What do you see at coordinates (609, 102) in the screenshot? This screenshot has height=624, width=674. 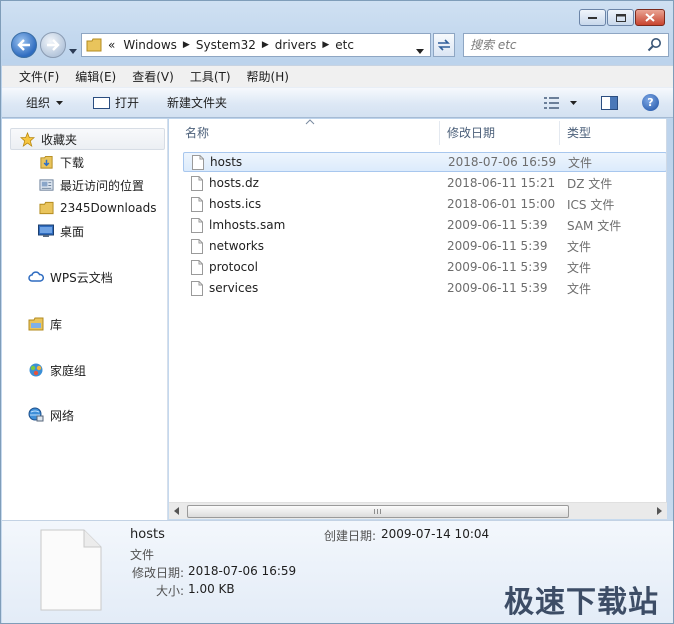 I see `preview-pane-icon` at bounding box center [609, 102].